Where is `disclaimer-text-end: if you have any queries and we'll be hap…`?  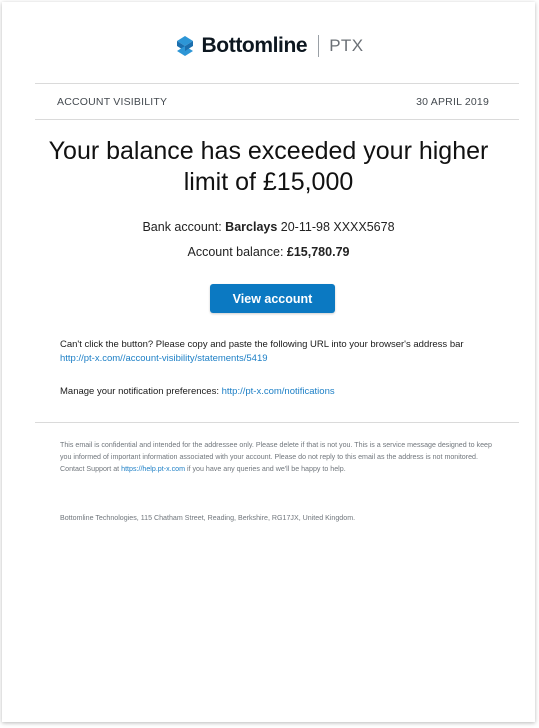
disclaimer-text-end: if you have any queries and we'll be hap… is located at coordinates (265, 469).